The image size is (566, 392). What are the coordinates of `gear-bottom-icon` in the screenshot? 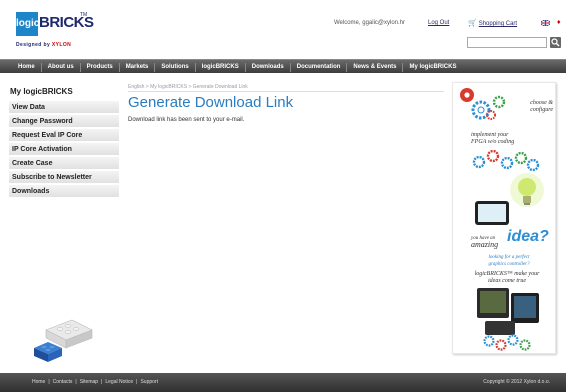 It's located at (507, 342).